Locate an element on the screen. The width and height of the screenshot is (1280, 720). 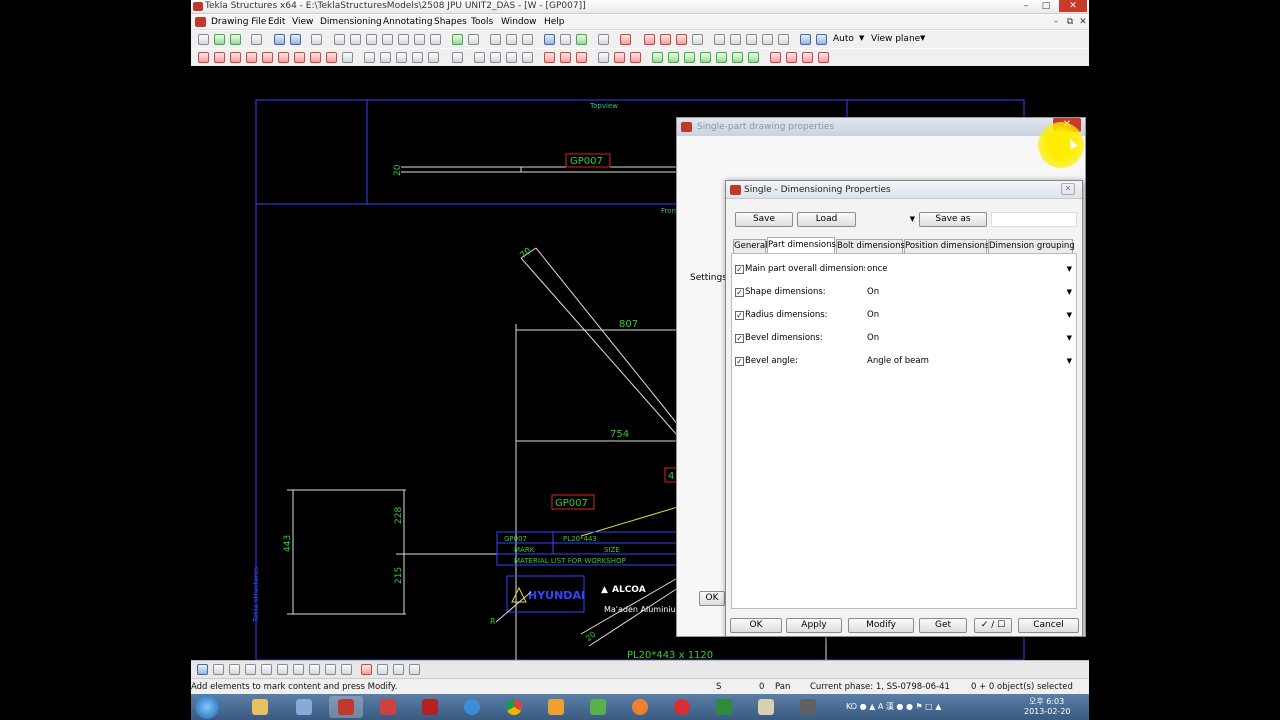
dim-9-icon is located at coordinates (331, 57).